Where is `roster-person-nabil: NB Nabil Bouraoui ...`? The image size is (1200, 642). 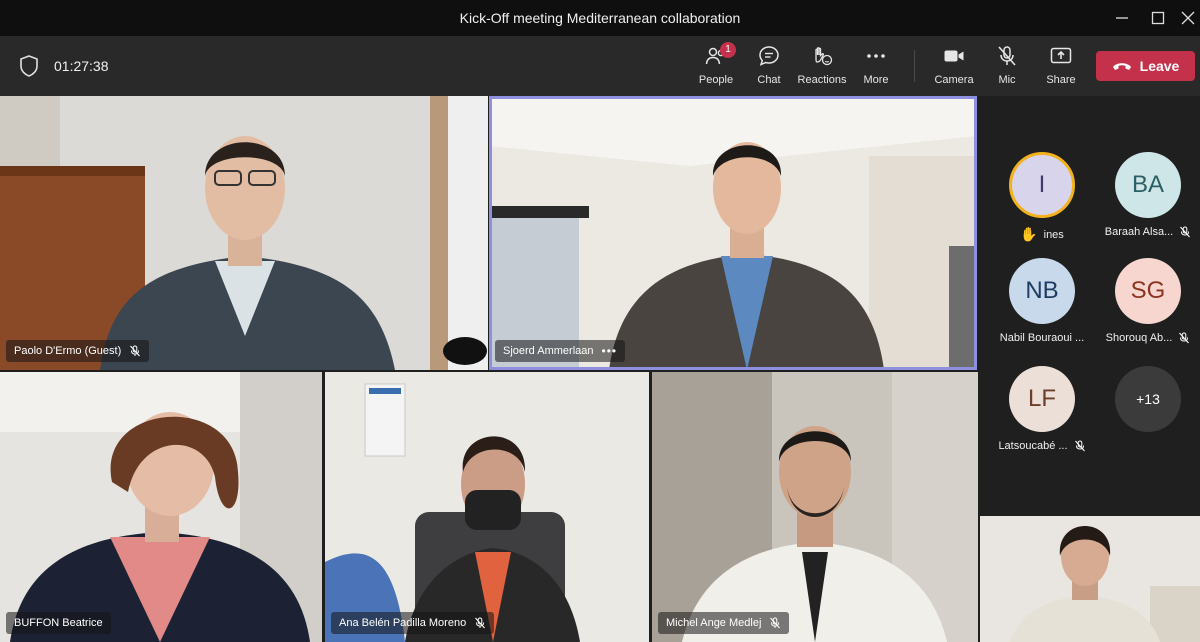 roster-person-nabil: NB Nabil Bouraoui ... is located at coordinates (1042, 301).